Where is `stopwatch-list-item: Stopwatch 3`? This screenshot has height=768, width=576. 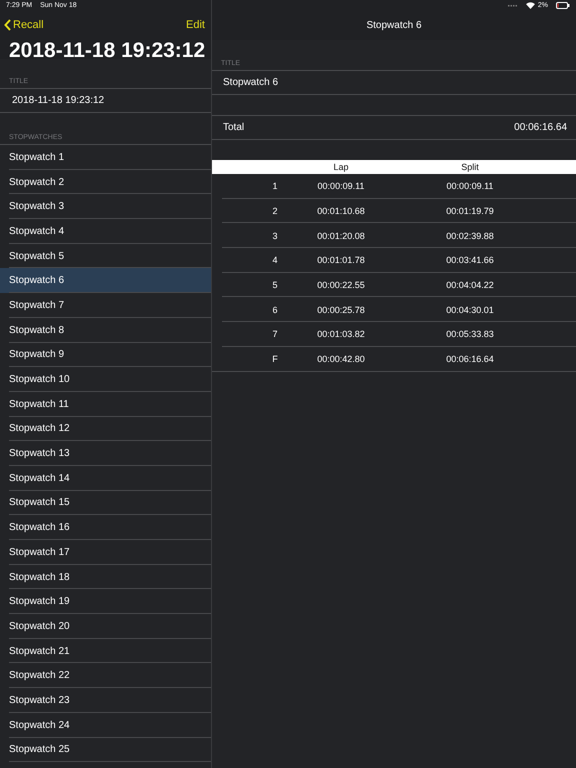
stopwatch-list-item: Stopwatch 3 is located at coordinates (105, 207).